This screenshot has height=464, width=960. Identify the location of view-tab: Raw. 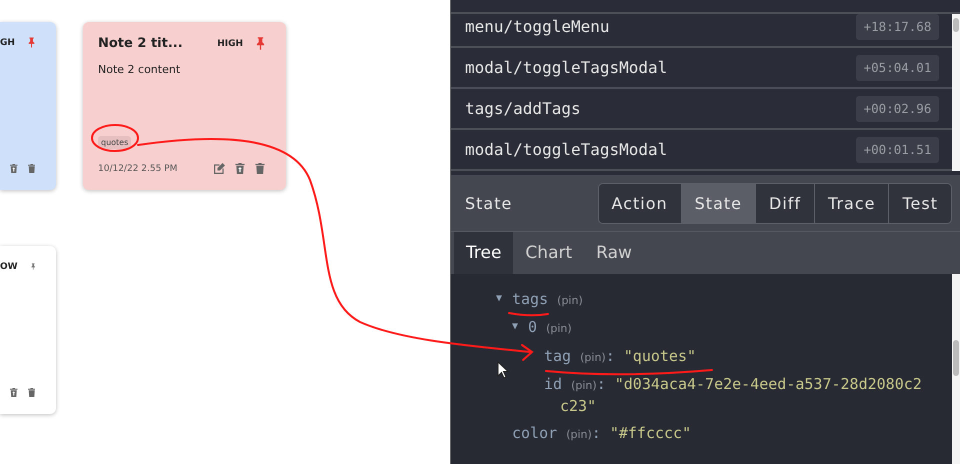
(614, 253).